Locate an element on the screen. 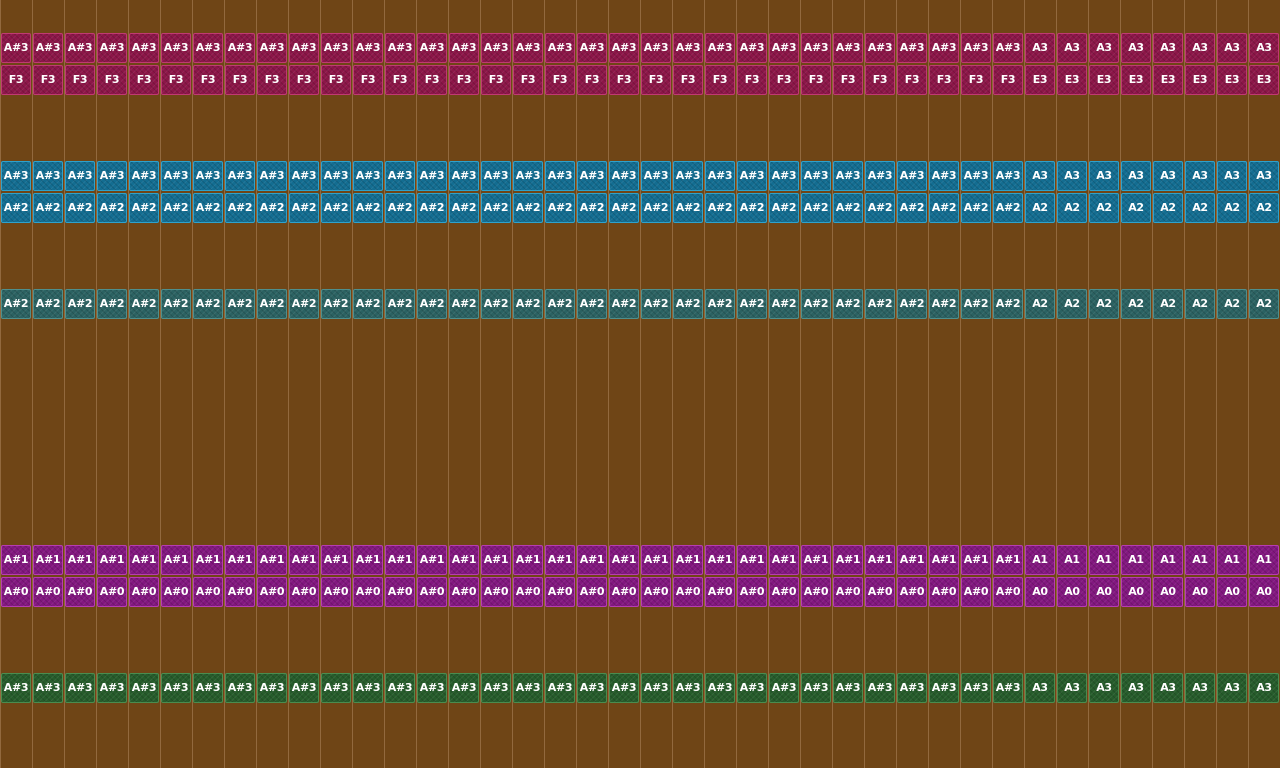  note-block: A0 is located at coordinates (1040, 592).